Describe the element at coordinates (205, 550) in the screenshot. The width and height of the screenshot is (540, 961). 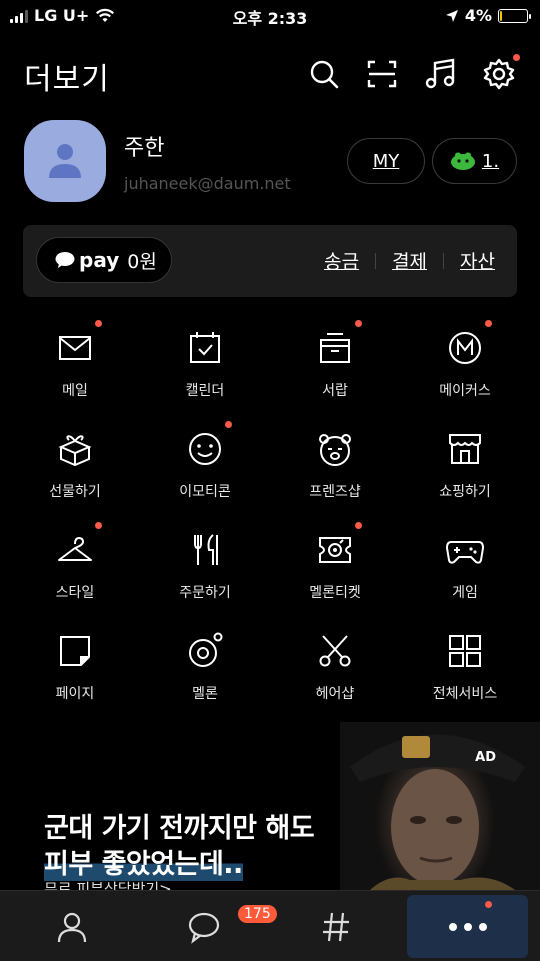
I see `fork-knife-icon` at that location.